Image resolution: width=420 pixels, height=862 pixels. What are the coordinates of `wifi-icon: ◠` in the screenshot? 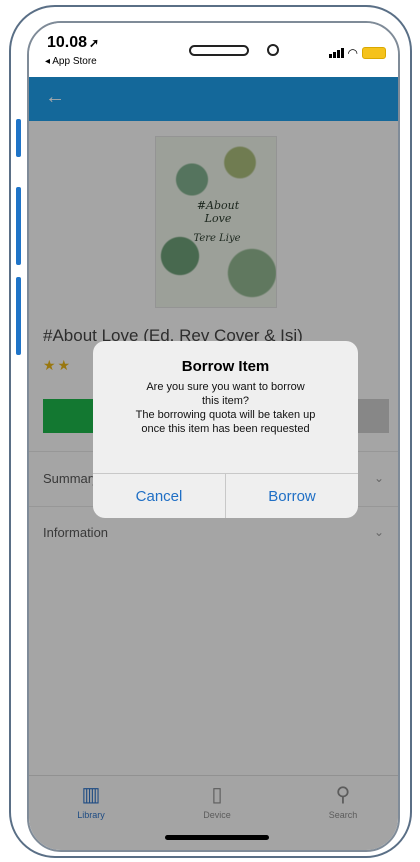 It's located at (352, 53).